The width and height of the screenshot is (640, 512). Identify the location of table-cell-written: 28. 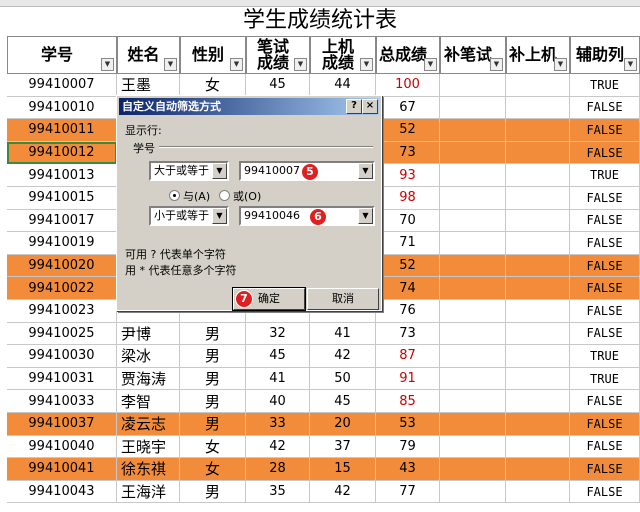
(278, 469).